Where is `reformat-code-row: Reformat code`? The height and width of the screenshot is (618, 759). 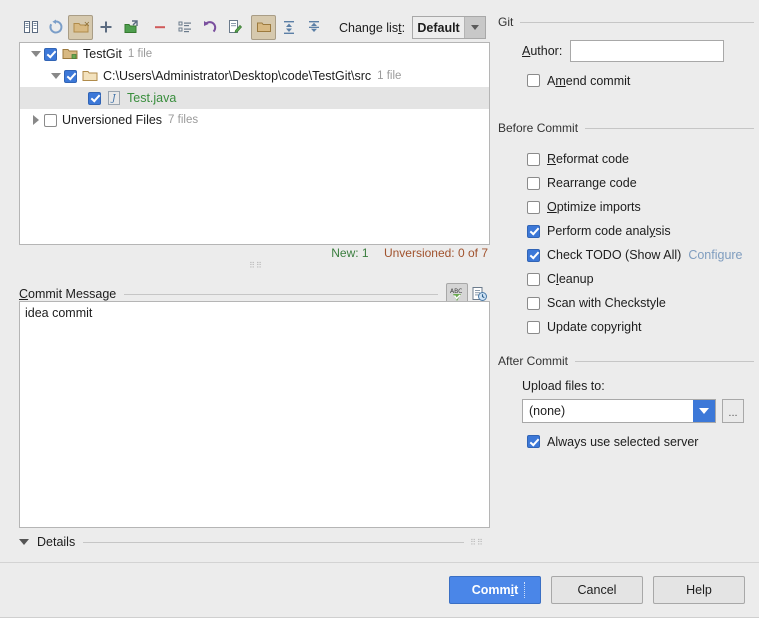 reformat-code-row: Reformat code is located at coordinates (640, 159).